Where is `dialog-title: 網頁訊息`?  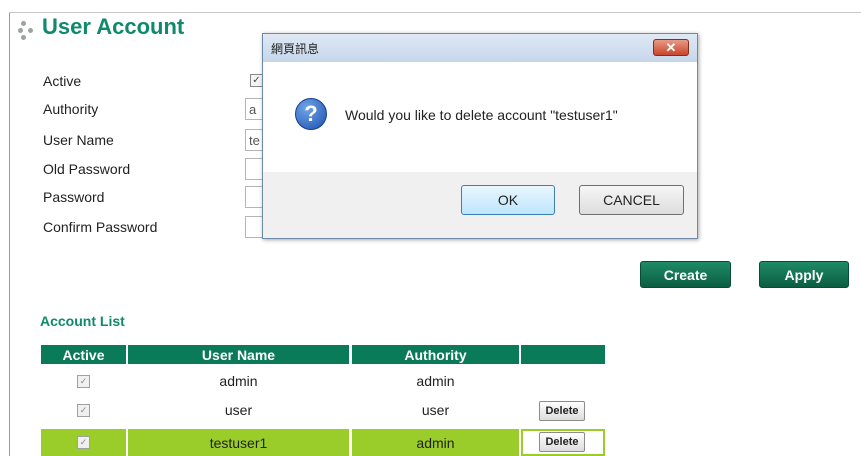
dialog-title: 網頁訊息 is located at coordinates (295, 49).